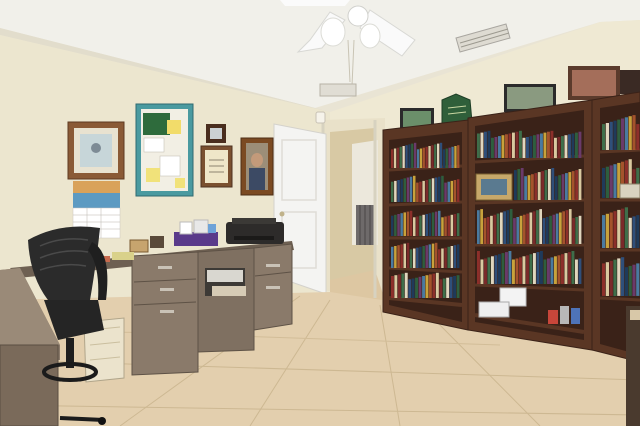 This screenshot has height=426, width=640. Describe the element at coordinates (255, 231) in the screenshot. I see `printer` at that location.